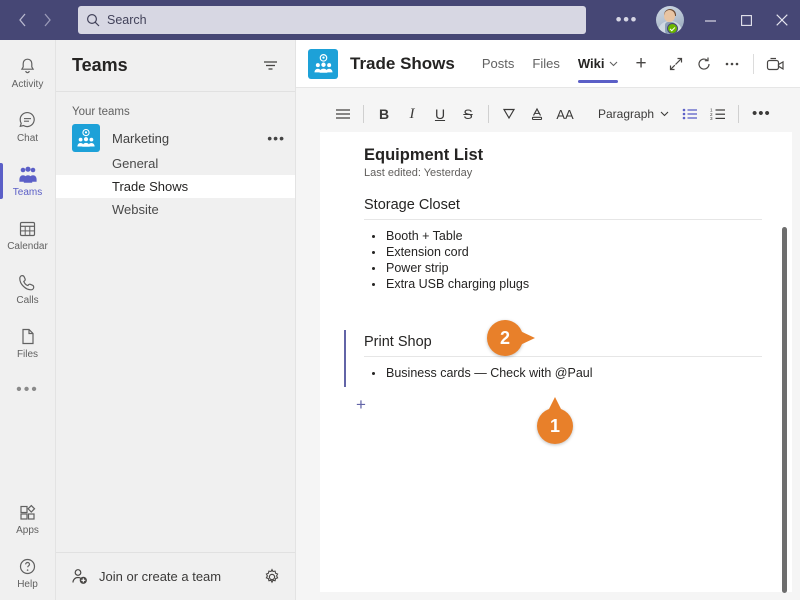  What do you see at coordinates (135, 163) in the screenshot?
I see `channel-label: General` at bounding box center [135, 163].